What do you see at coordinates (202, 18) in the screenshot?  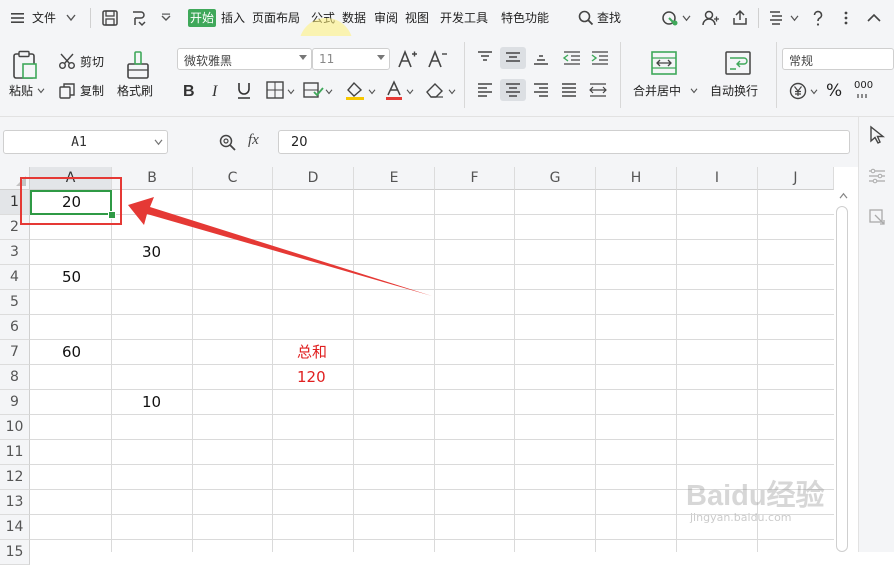 I see `tab-home: 开始` at bounding box center [202, 18].